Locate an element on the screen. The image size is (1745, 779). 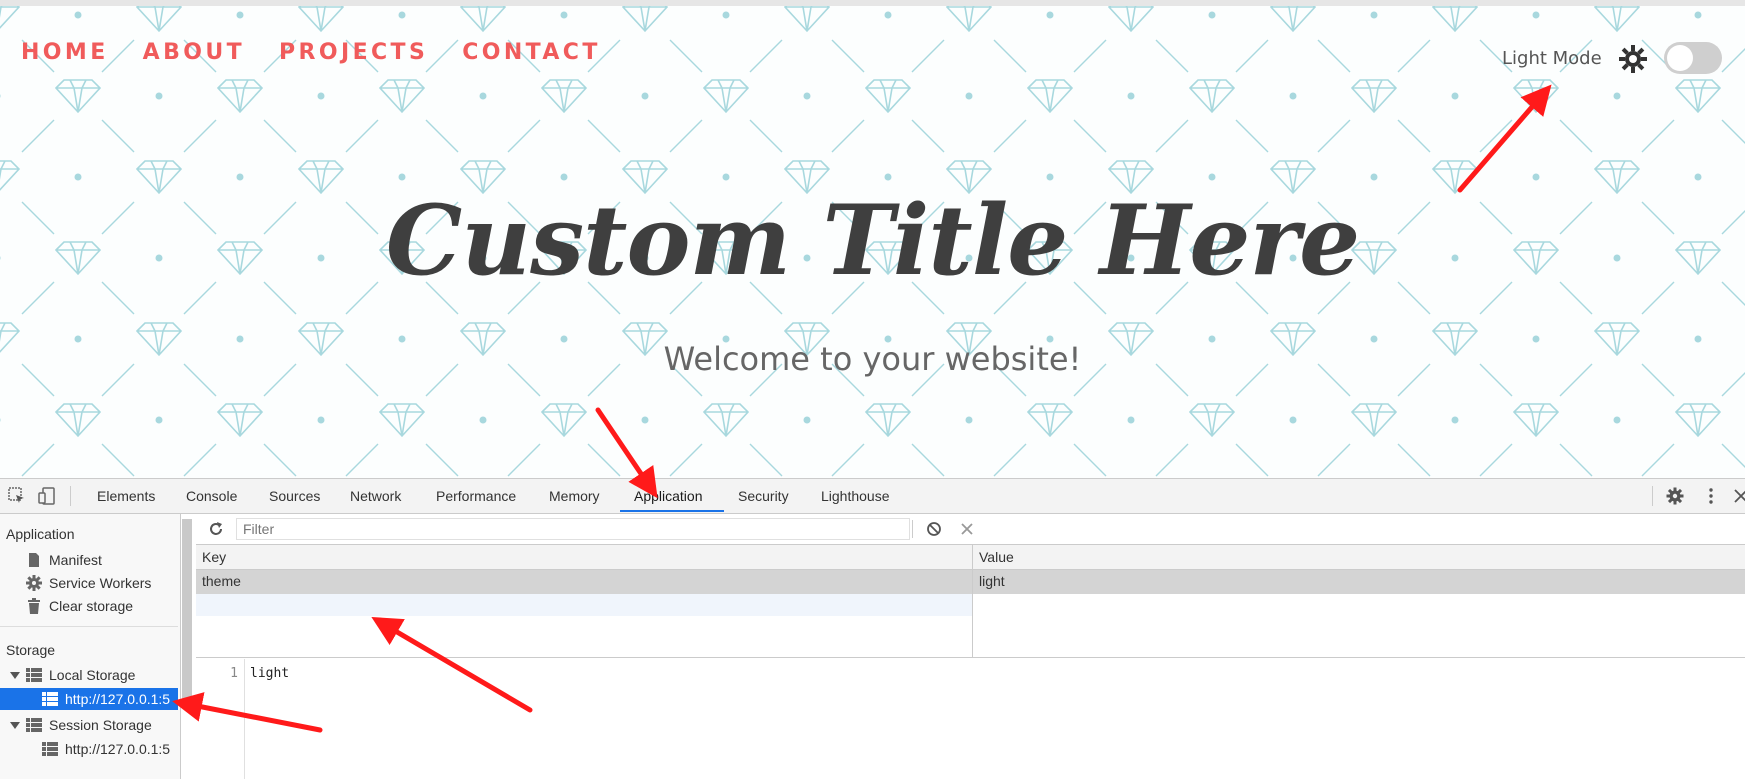
tab-elements: Elements is located at coordinates (126, 496).